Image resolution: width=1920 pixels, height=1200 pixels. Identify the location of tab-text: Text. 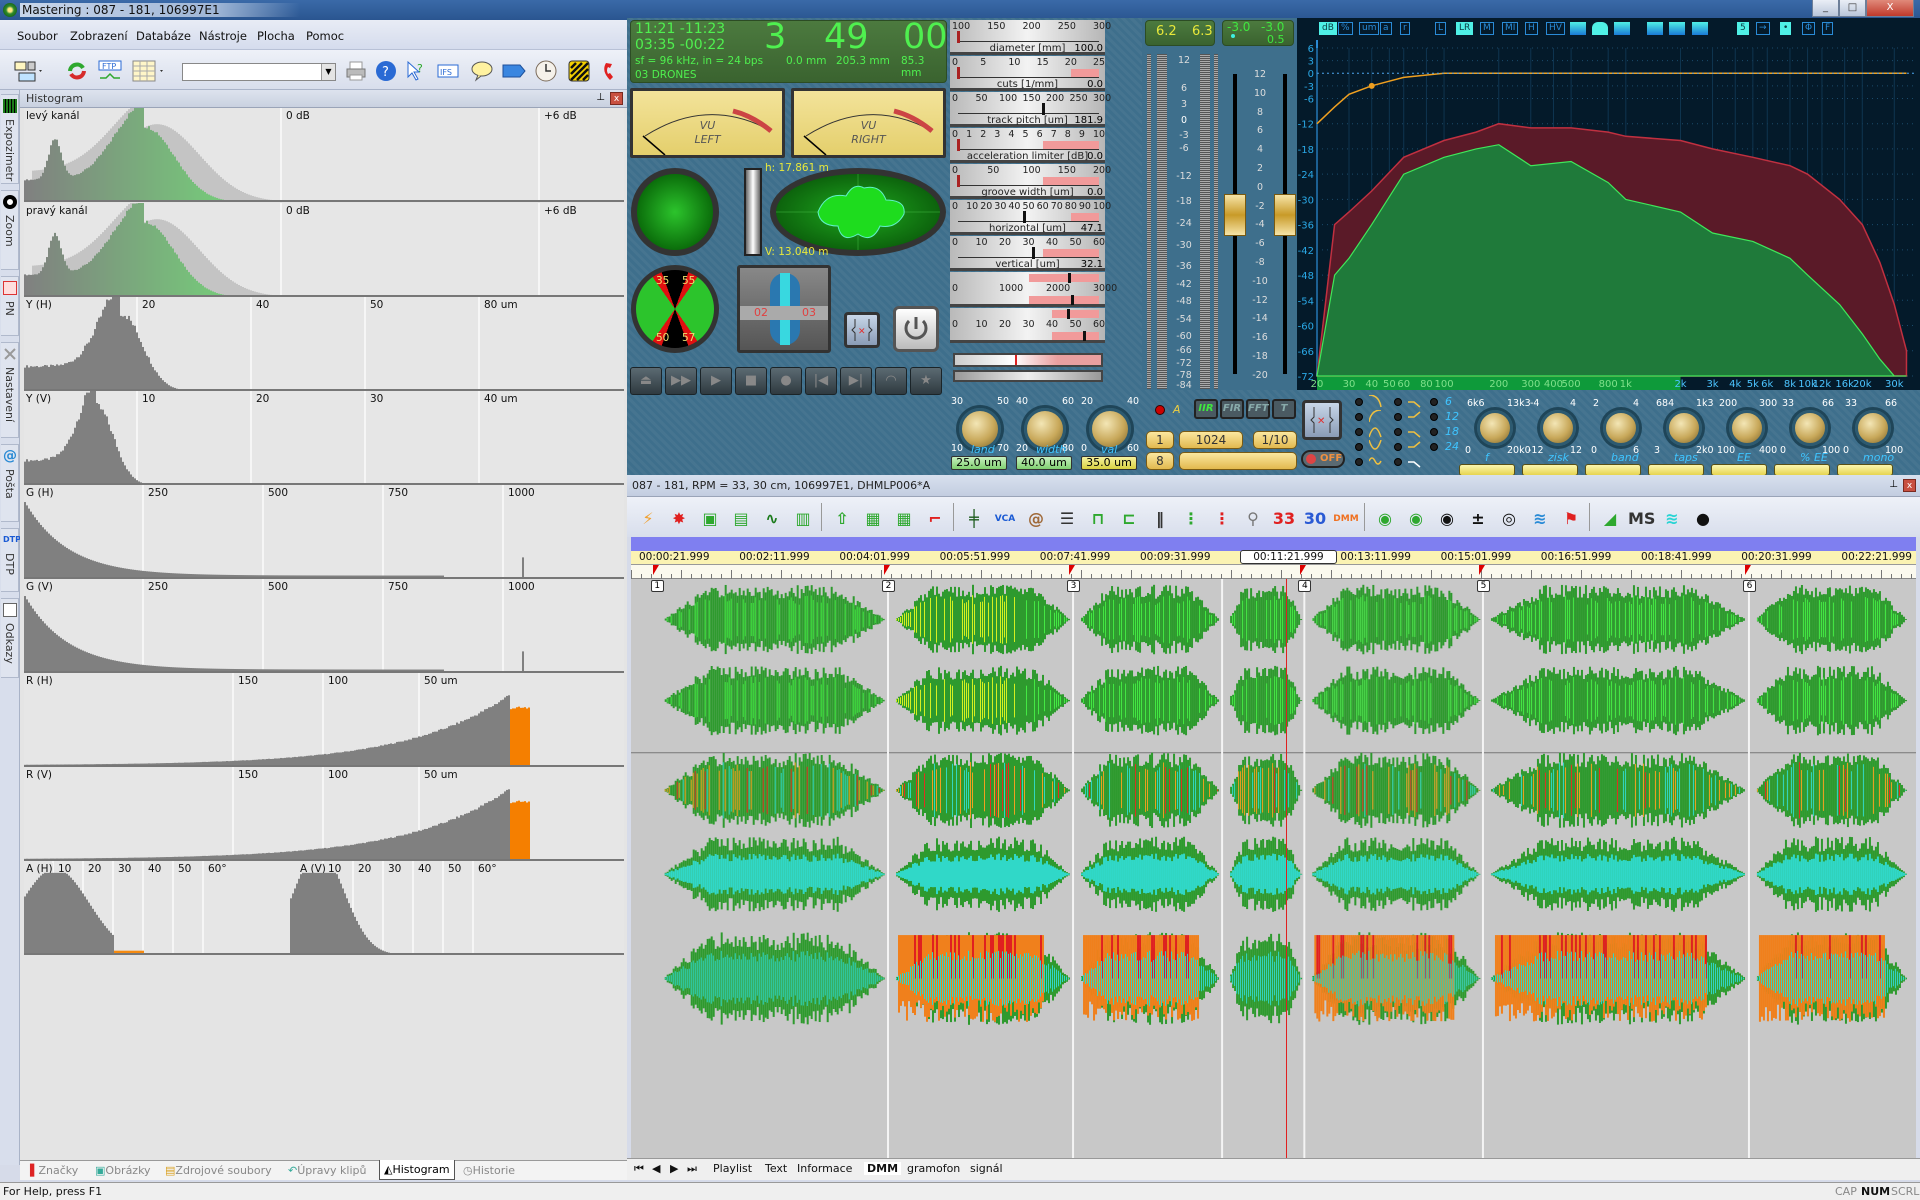
(776, 1168).